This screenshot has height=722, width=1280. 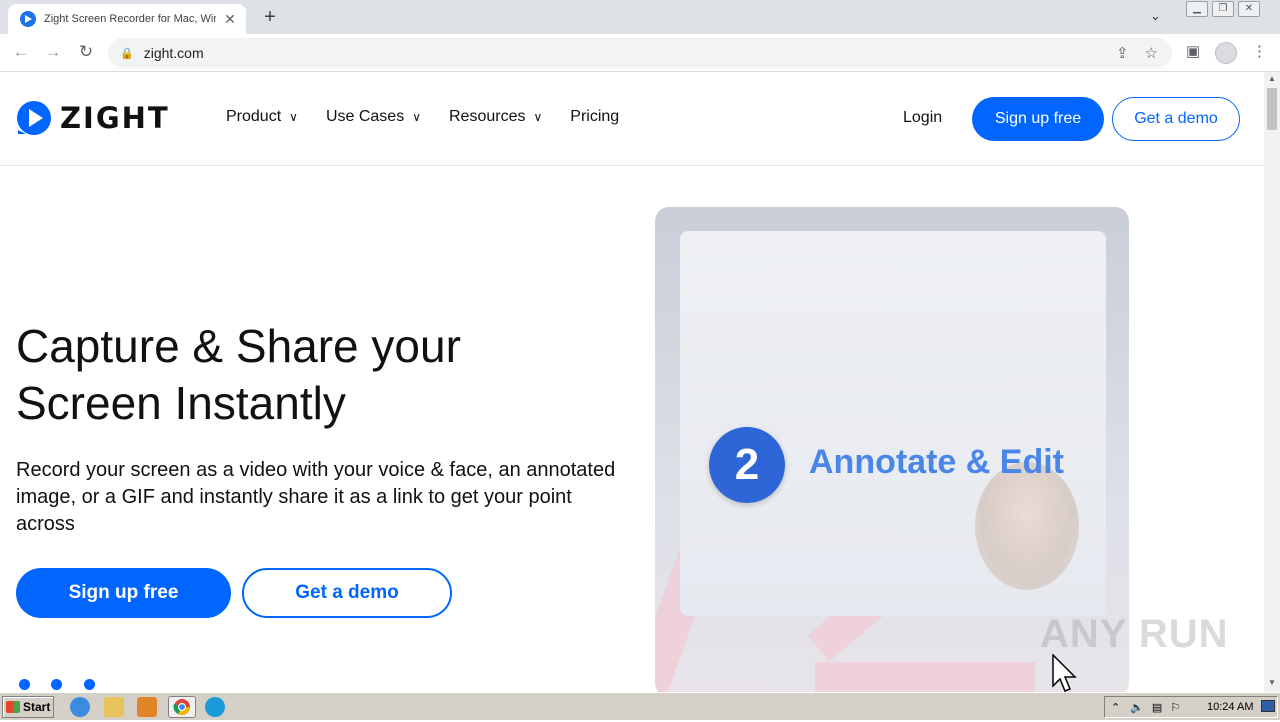 I want to click on nav-resources-label: Resources, so click(x=487, y=116).